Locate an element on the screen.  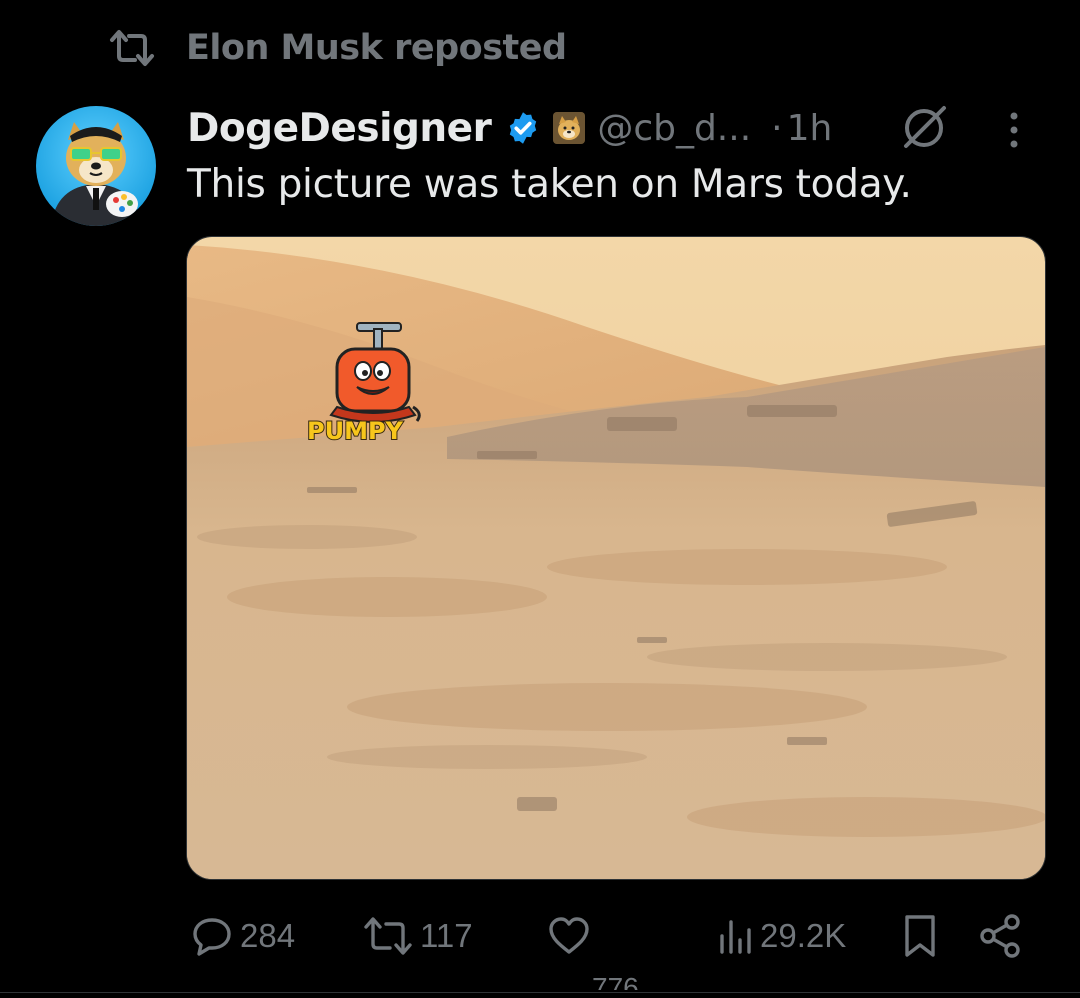
share-icon is located at coordinates (1000, 936).